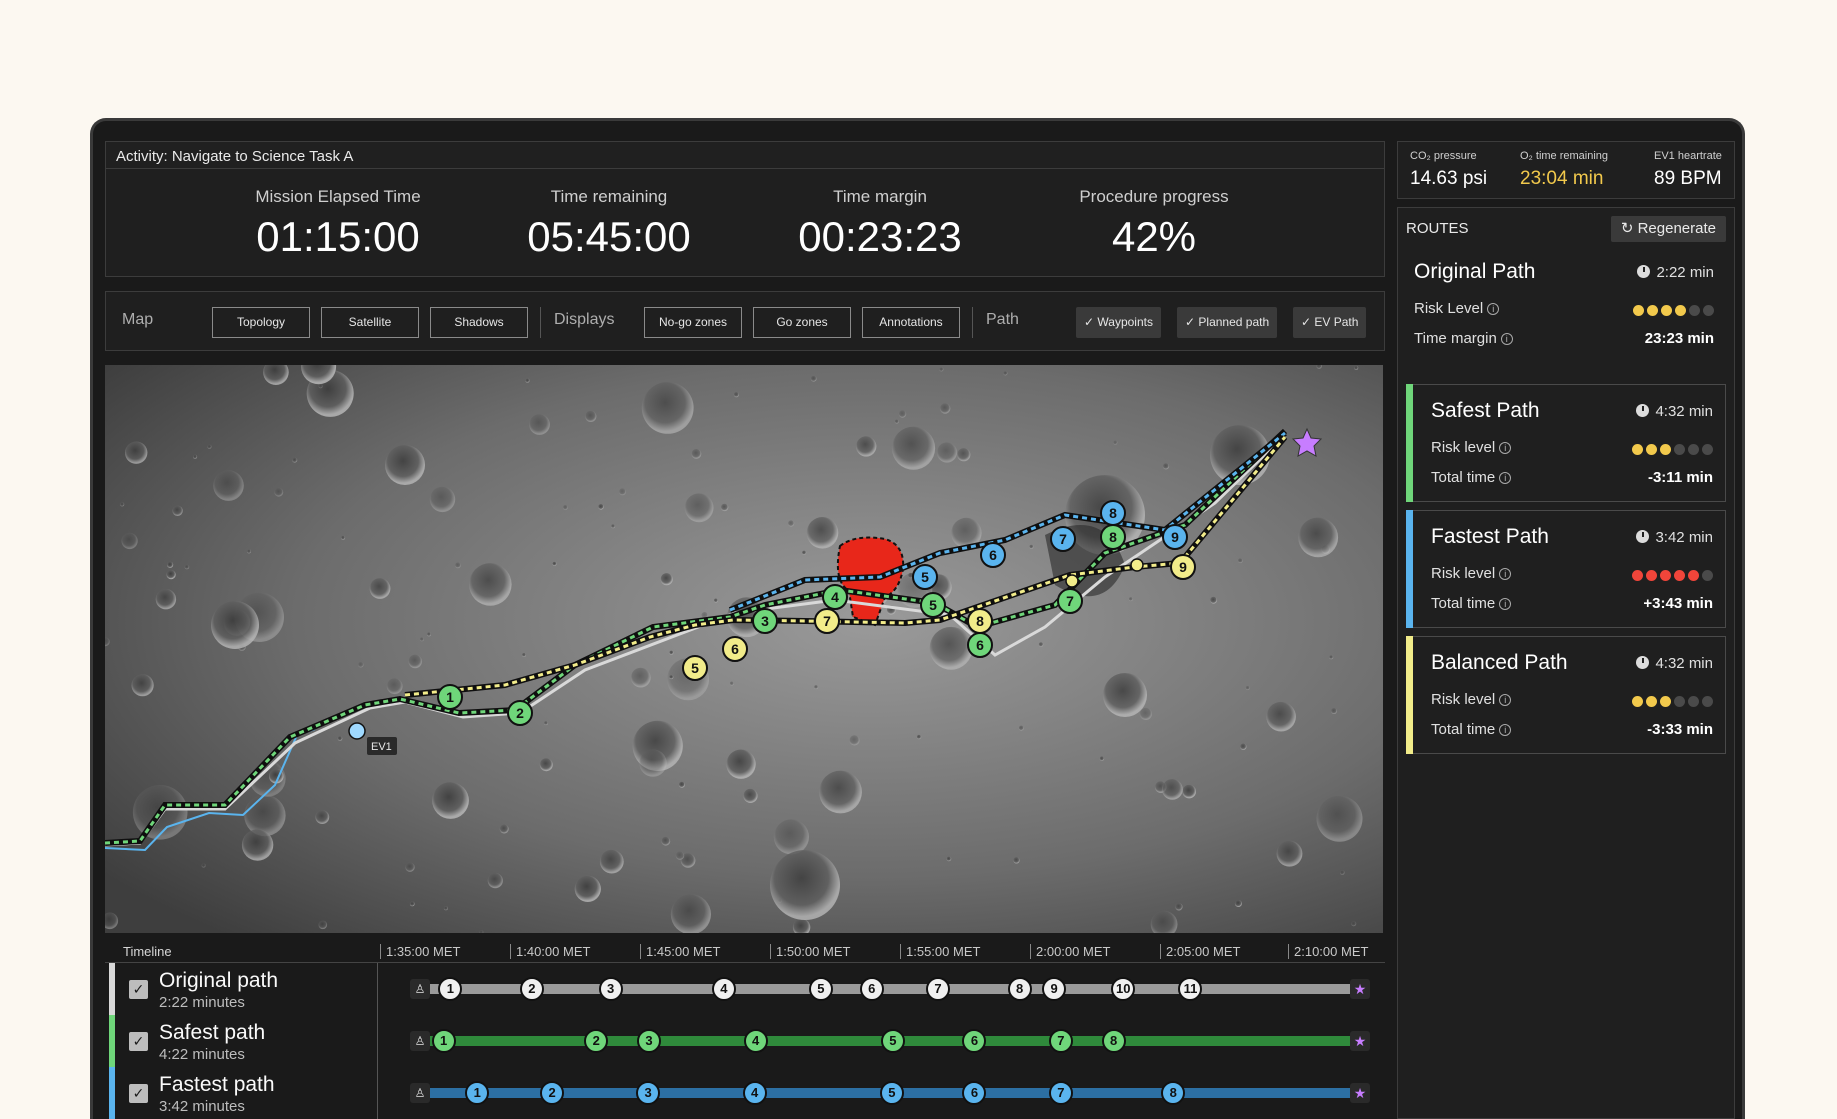  Describe the element at coordinates (695, 668) in the screenshot. I see `balanced-waypoint: 5` at that location.